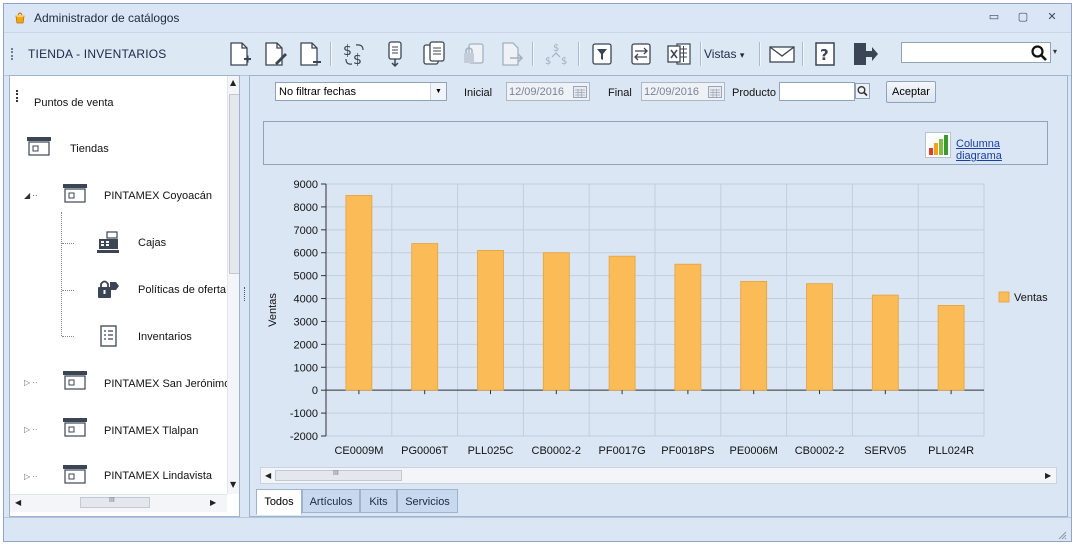 This screenshot has height=547, width=1077. Describe the element at coordinates (911, 92) in the screenshot. I see `aceptar-button: Aceptar` at that location.